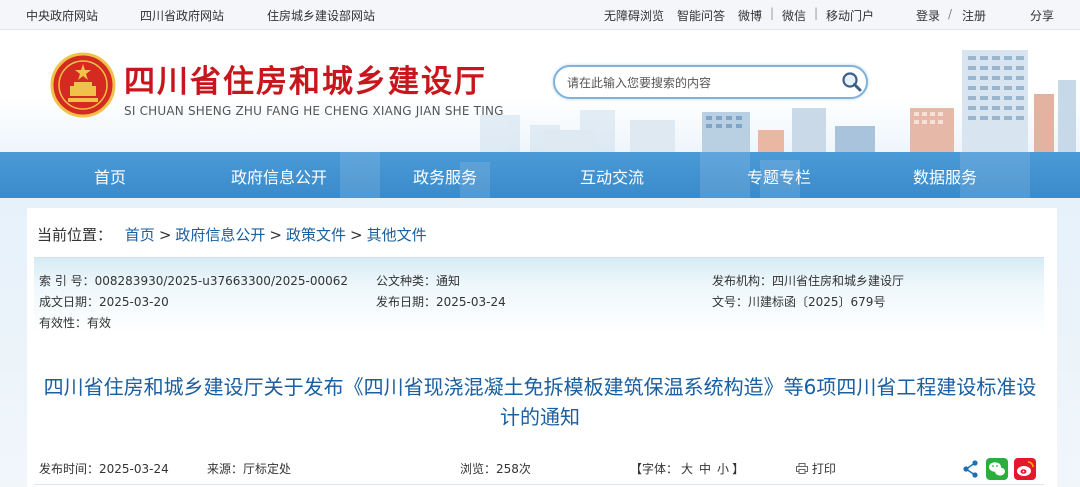 Image resolution: width=1080 pixels, height=487 pixels. What do you see at coordinates (945, 176) in the screenshot?
I see `nav-data-services: 数据服务` at bounding box center [945, 176].